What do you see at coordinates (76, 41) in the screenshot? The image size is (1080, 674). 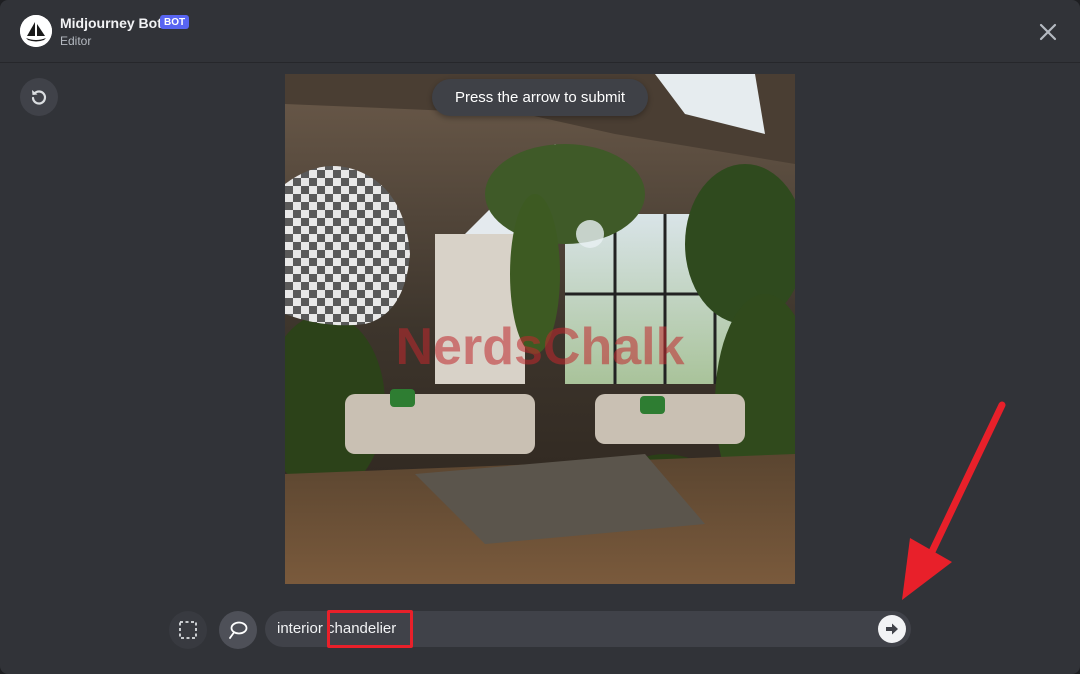 I see `modal-subtitle: Editor` at bounding box center [76, 41].